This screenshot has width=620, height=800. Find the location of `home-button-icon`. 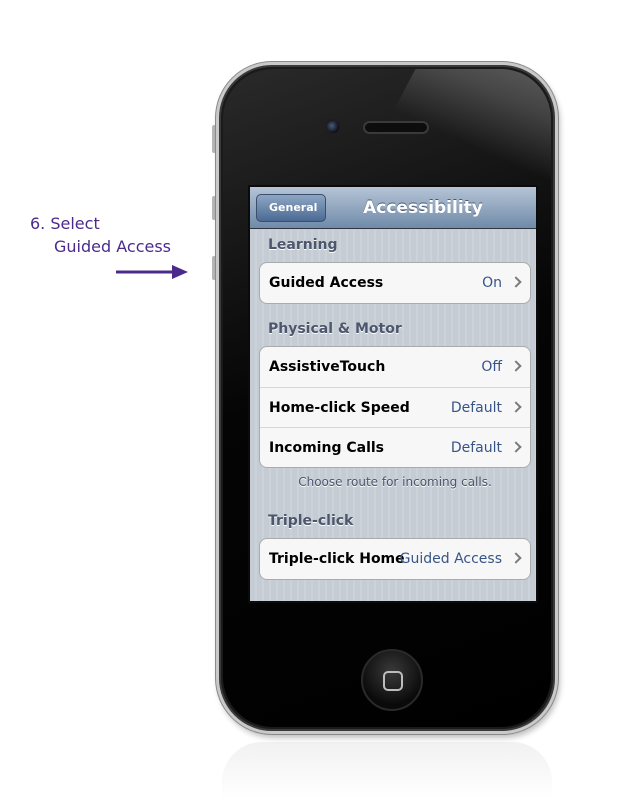

home-button-icon is located at coordinates (393, 681).